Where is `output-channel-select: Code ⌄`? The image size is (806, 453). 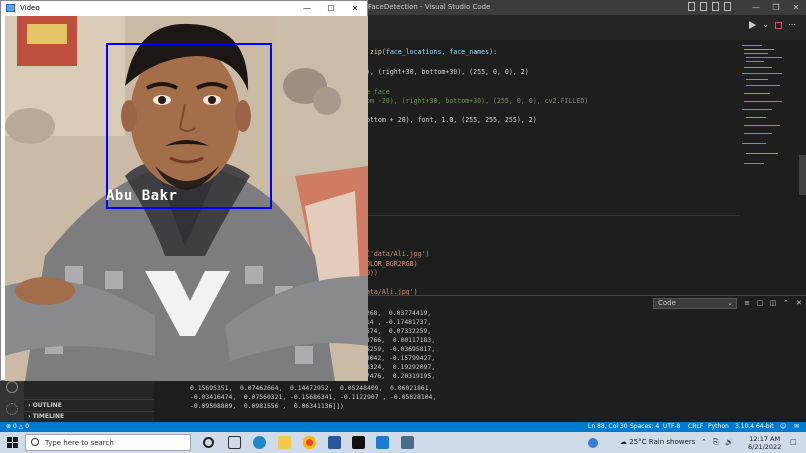
output-channel-select: Code ⌄ is located at coordinates (695, 303).